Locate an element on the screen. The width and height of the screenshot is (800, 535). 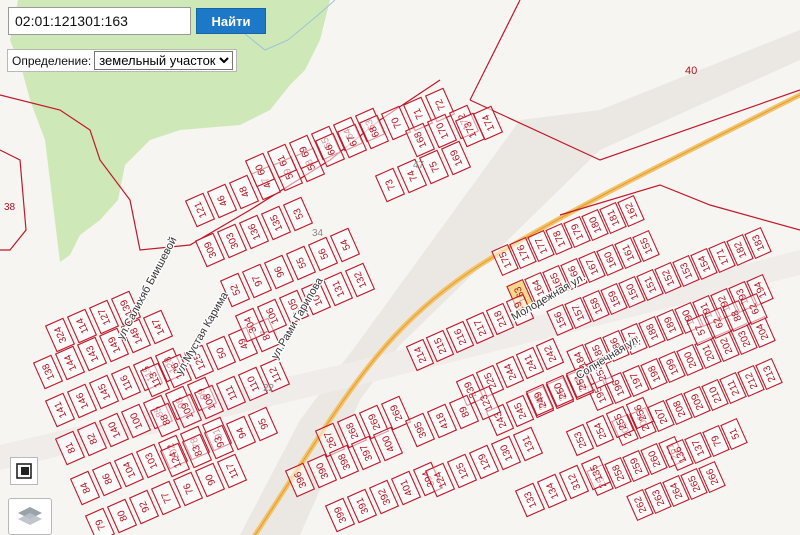
block-number: 38 is located at coordinates (10, 207).